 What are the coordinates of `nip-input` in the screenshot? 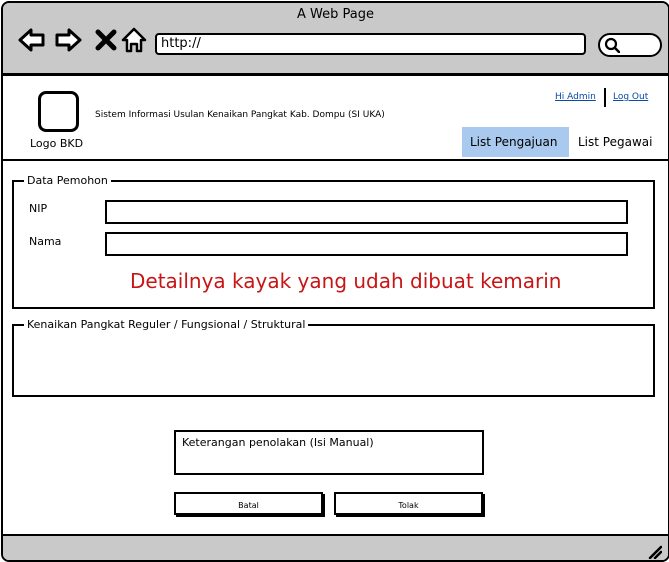 It's located at (366, 212).